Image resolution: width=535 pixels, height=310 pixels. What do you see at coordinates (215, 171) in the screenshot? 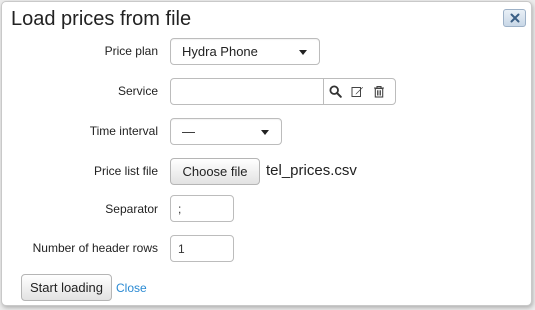
I see `choose-file-button: Choose file` at bounding box center [215, 171].